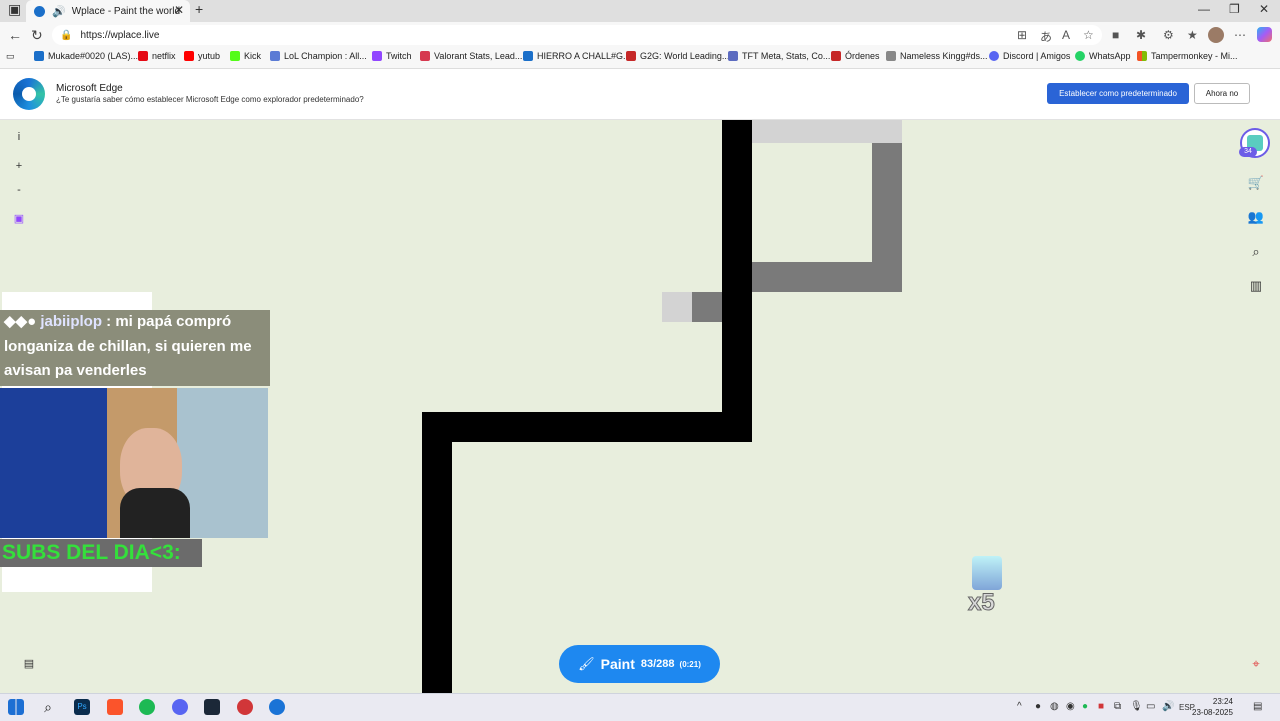  Describe the element at coordinates (701, 423) in the screenshot. I see `mouse-cursor` at that location.